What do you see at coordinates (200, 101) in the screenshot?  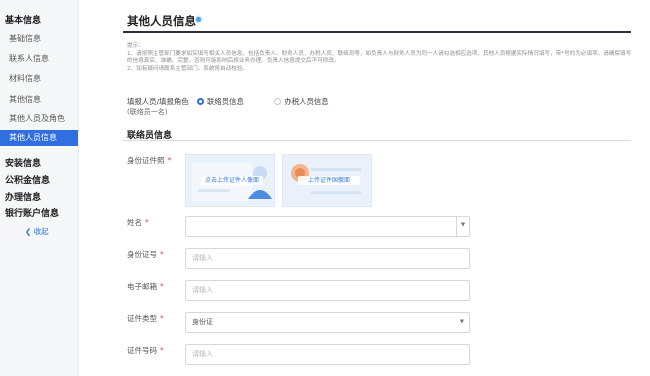 I see `radio-checked-icon` at bounding box center [200, 101].